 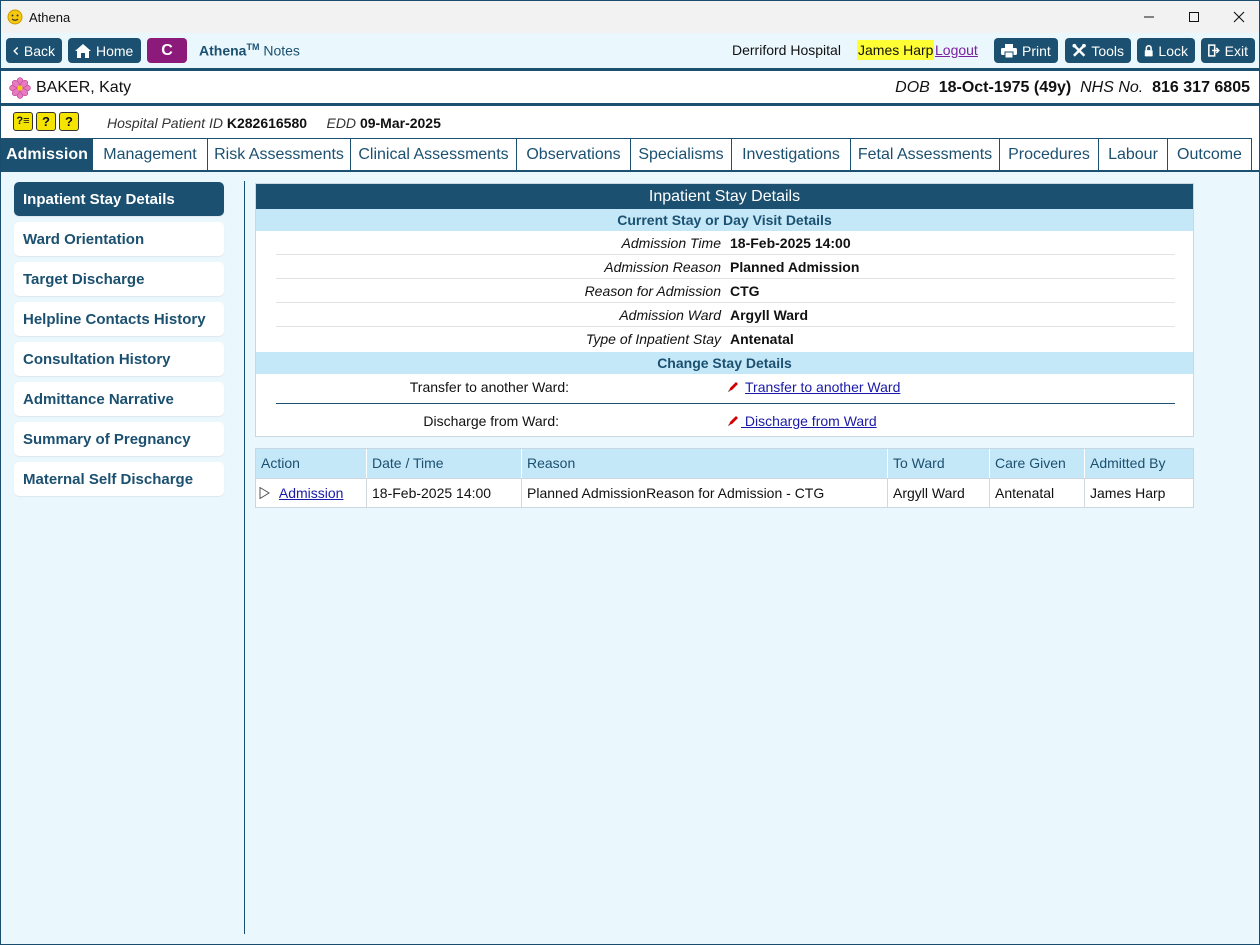 I want to click on tools-button: Tools, so click(x=1098, y=50).